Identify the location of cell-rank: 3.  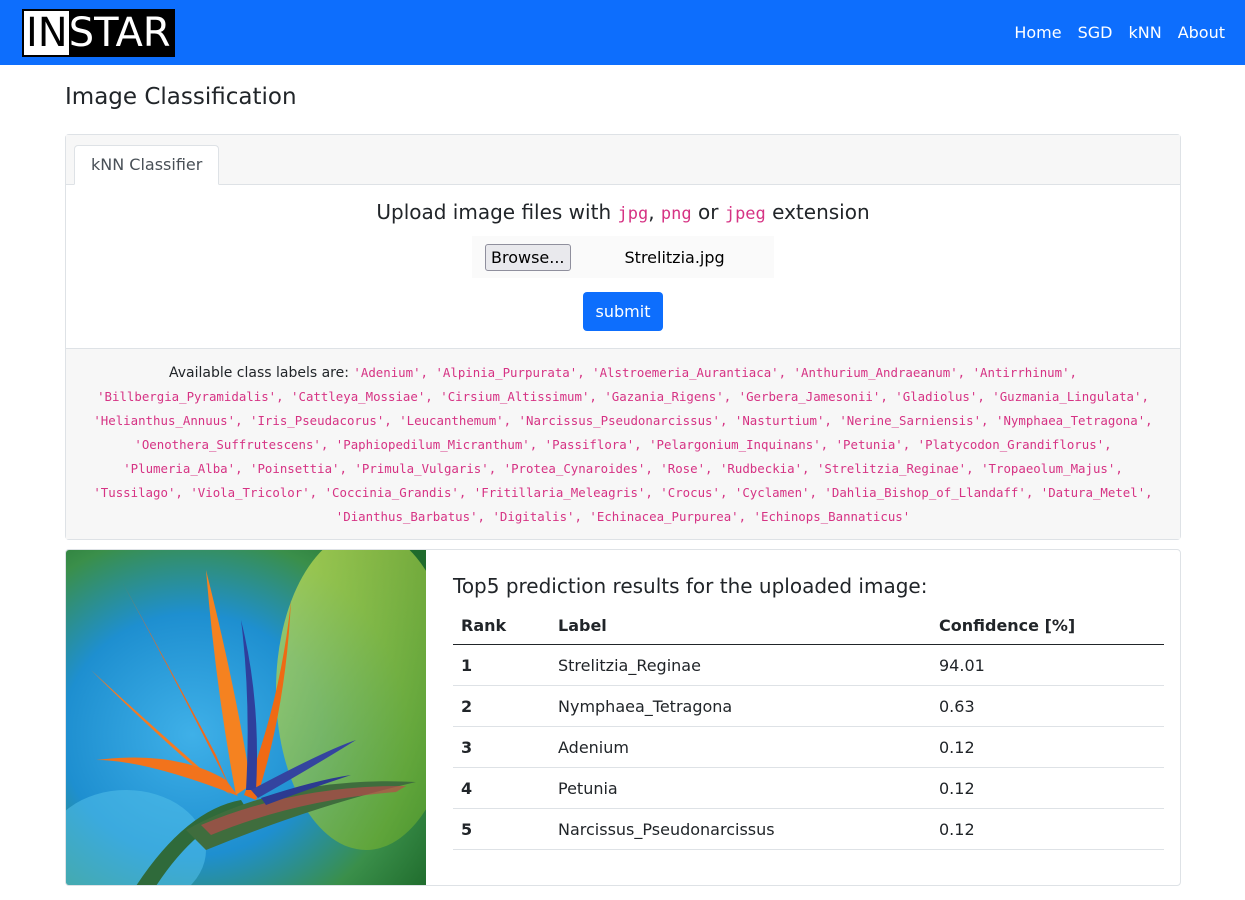
(501, 747).